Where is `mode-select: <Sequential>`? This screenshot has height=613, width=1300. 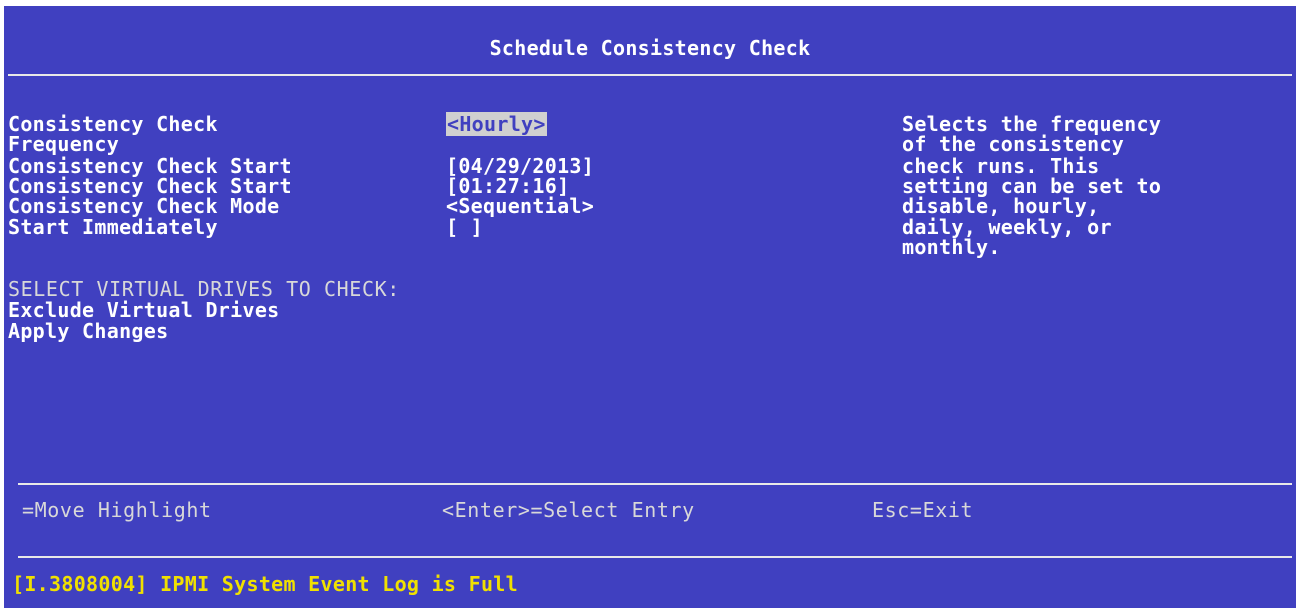
mode-select: <Sequential> is located at coordinates (520, 206).